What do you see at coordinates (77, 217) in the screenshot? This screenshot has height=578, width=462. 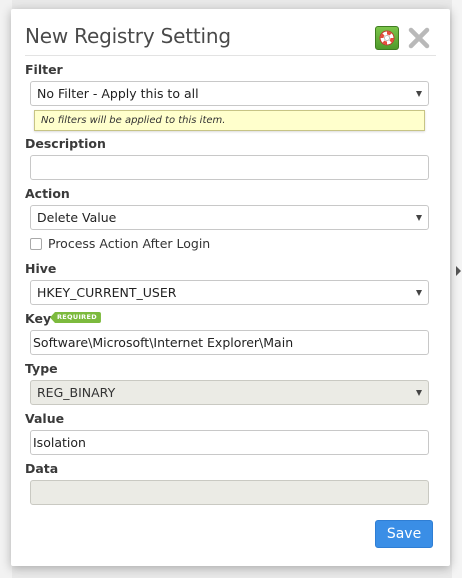 I see `action-select-value: Delete Value` at bounding box center [77, 217].